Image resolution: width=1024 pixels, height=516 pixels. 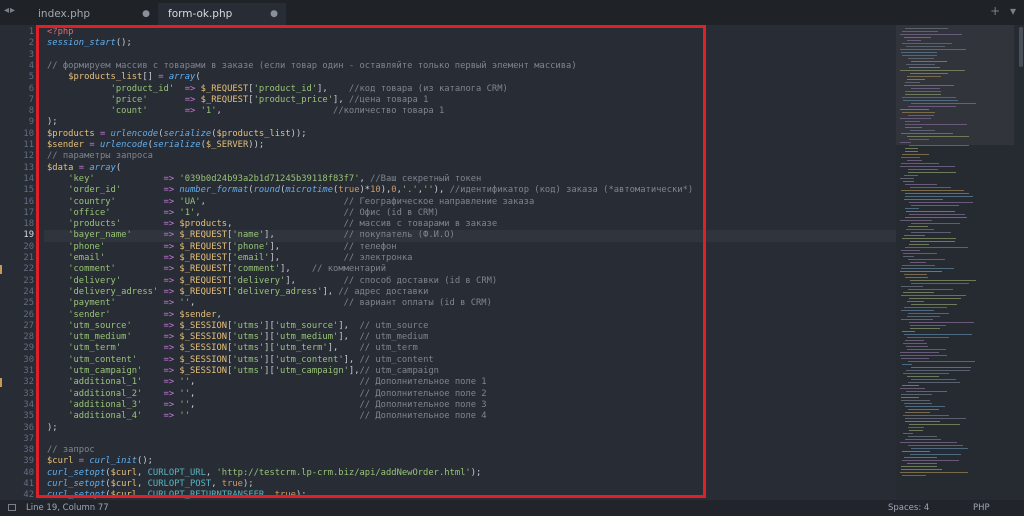 What do you see at coordinates (1021, 47) in the screenshot?
I see `scrollbar-thumb` at bounding box center [1021, 47].